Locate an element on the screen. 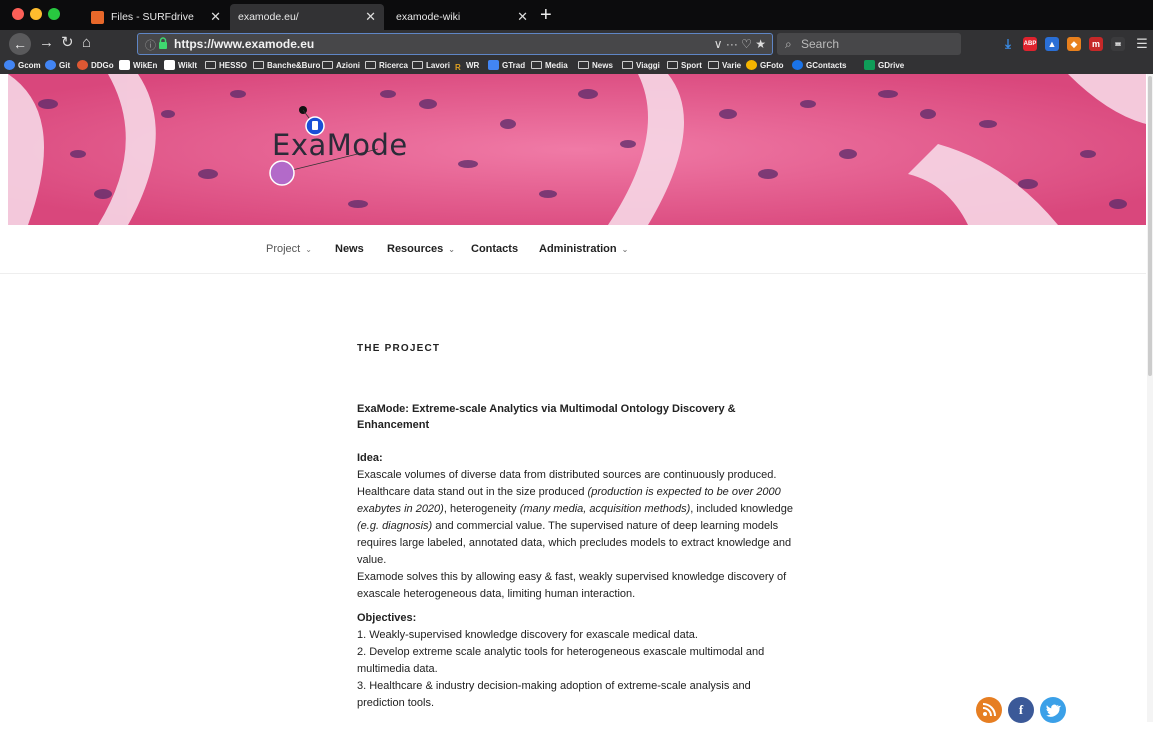  extension-m-icon: m is located at coordinates (1096, 44).